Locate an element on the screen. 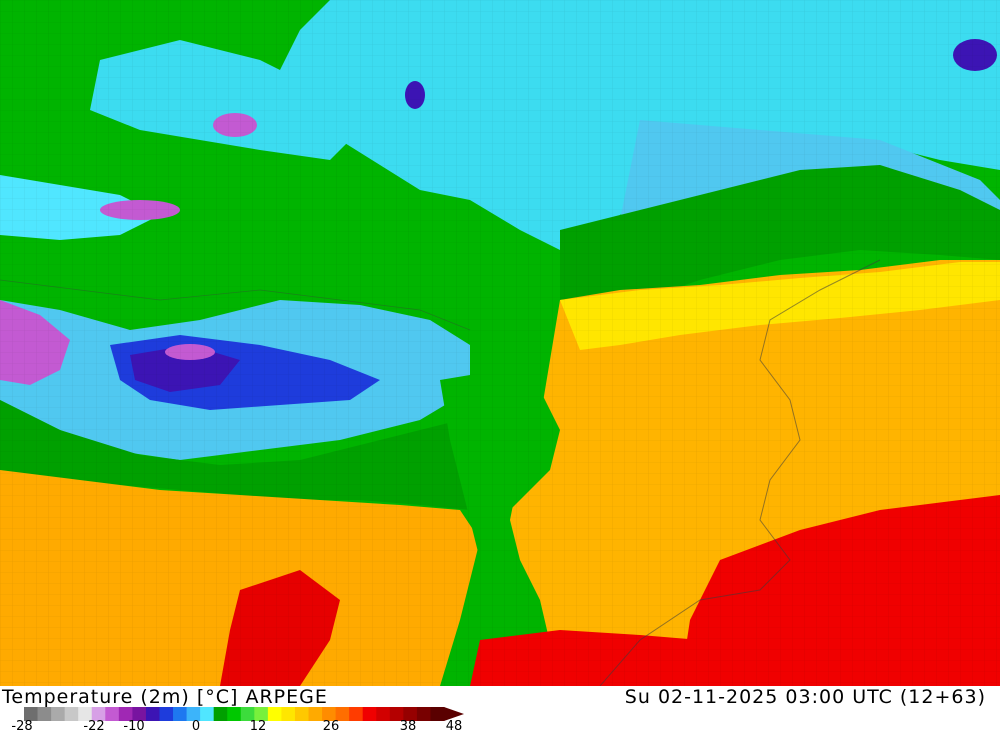 This screenshot has width=1000, height=734. map-timestamp: Su 02-11-2025 03:00 UTC (12+63) is located at coordinates (805, 697).